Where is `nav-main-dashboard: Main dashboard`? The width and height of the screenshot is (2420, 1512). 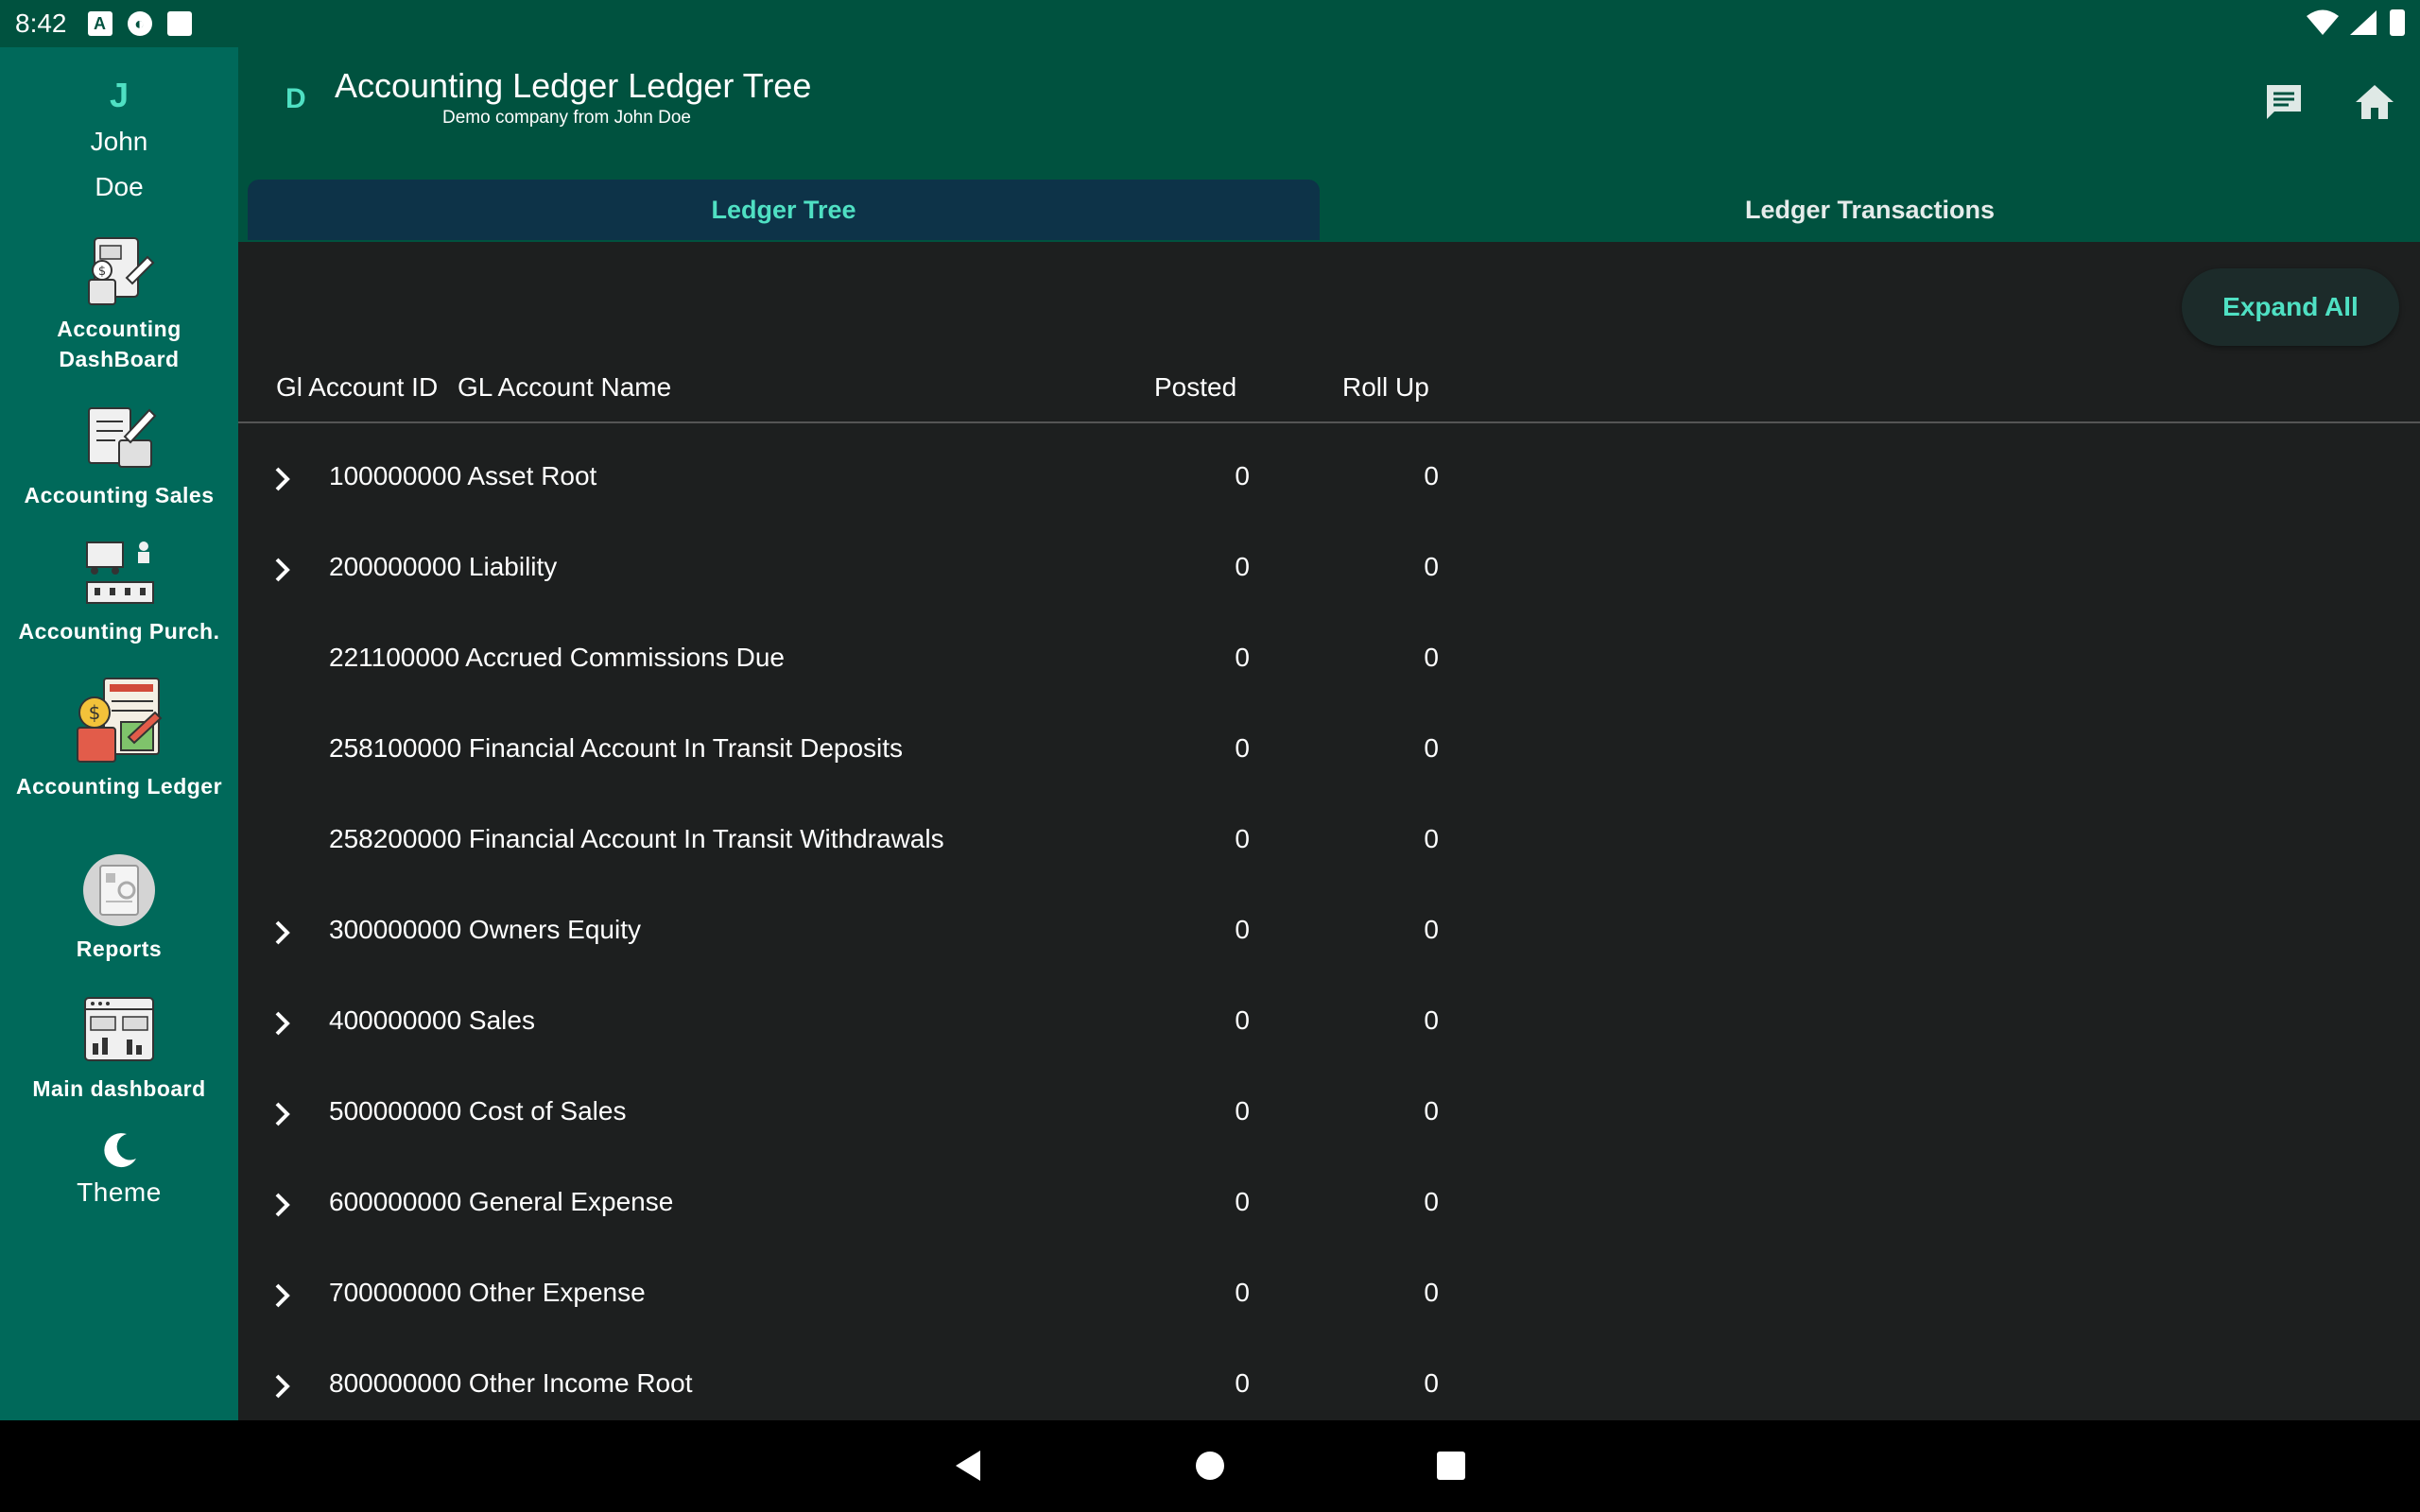
nav-main-dashboard: Main dashboard is located at coordinates (119, 1048).